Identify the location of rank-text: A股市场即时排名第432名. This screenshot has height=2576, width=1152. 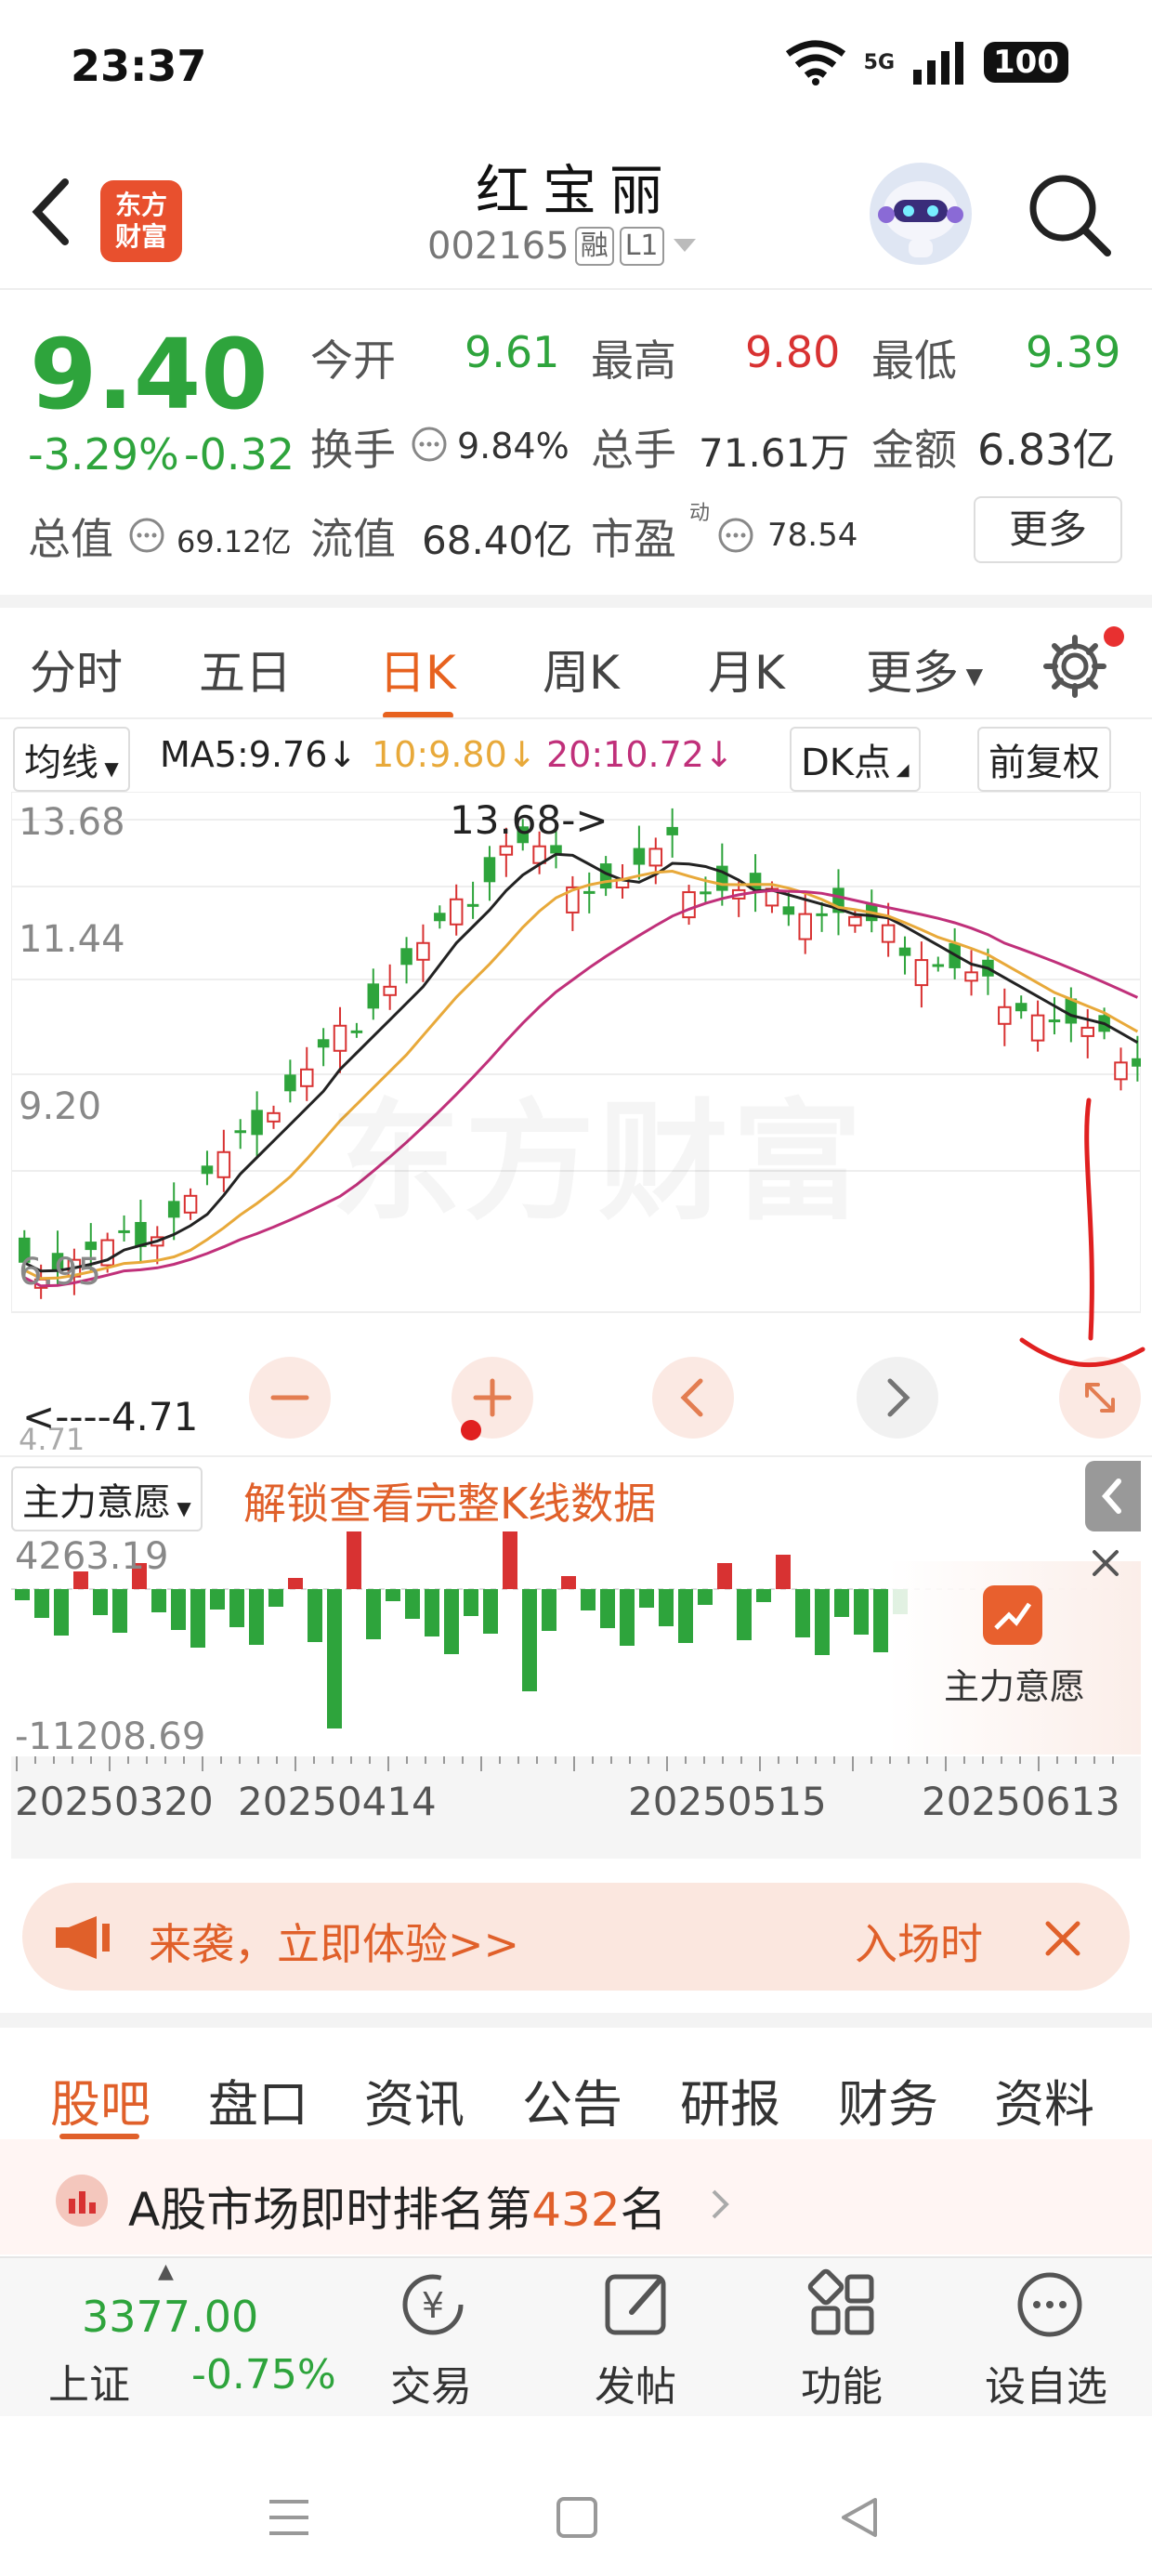
(397, 2206).